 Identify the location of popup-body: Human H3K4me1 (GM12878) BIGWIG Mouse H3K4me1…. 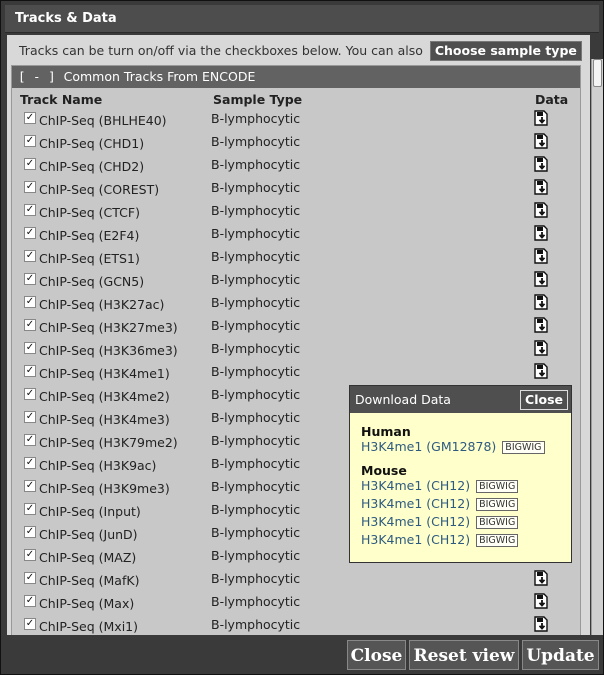
(460, 481).